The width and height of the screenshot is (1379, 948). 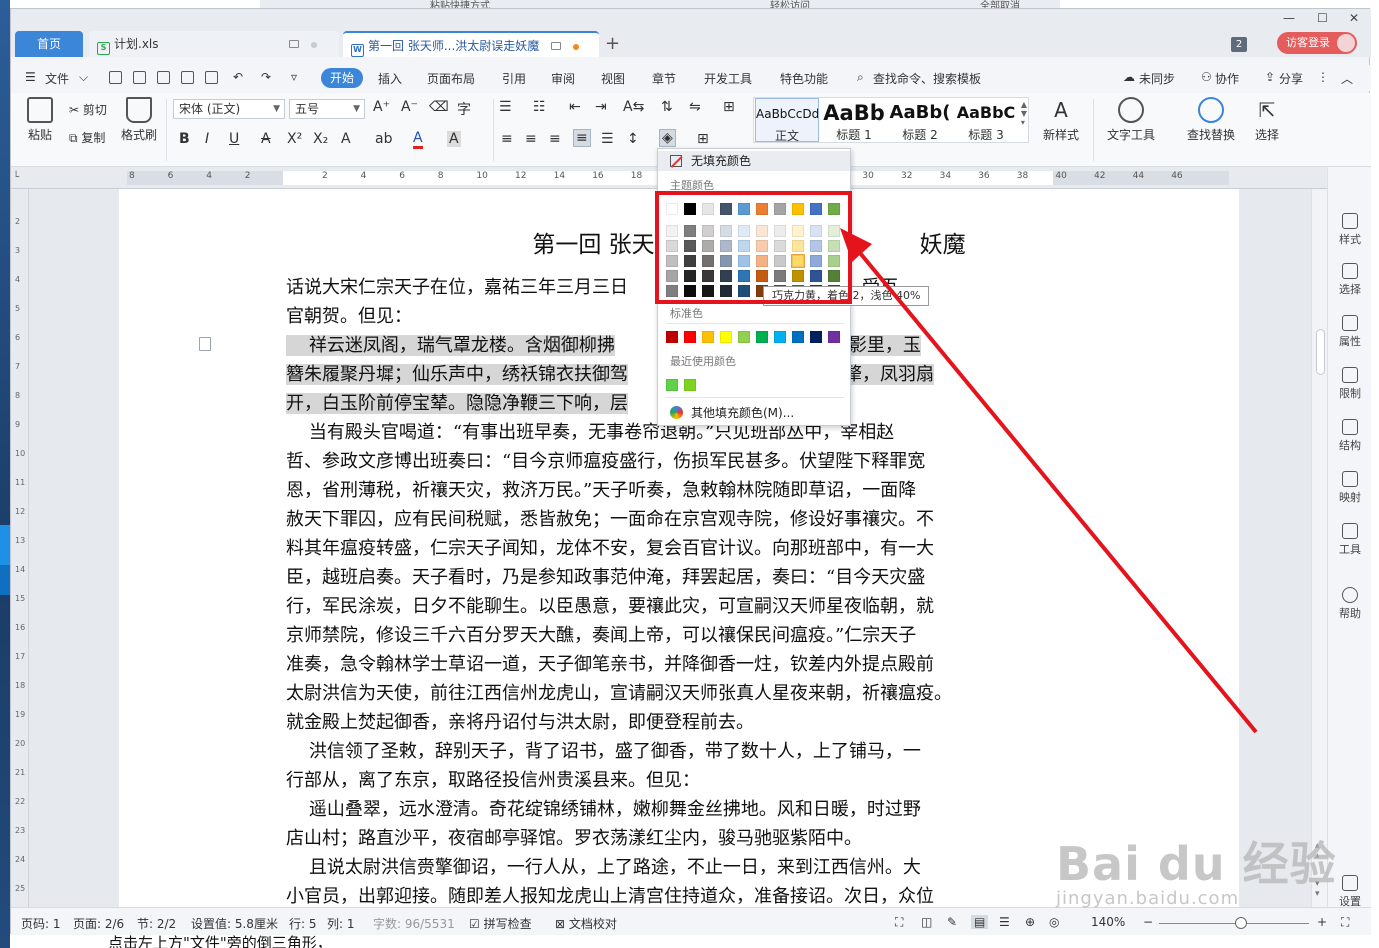 I want to click on underlying-text-peek: 点击左上方"文件"旁的倒三角形，, so click(x=220, y=941).